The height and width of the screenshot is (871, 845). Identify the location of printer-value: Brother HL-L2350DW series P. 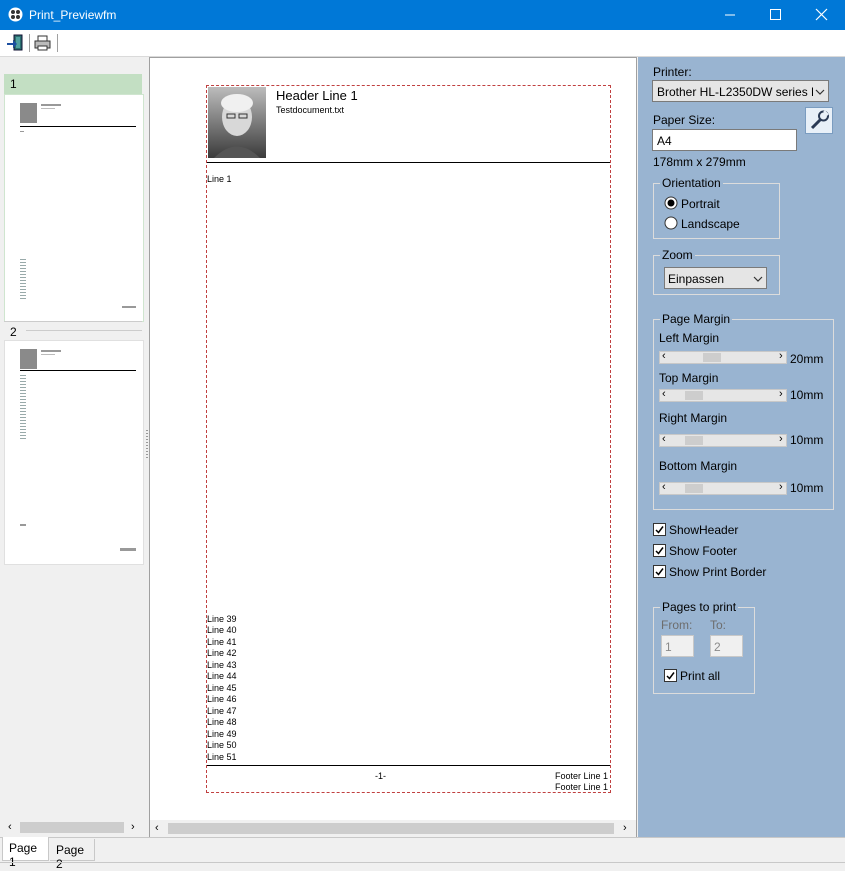
(738, 92).